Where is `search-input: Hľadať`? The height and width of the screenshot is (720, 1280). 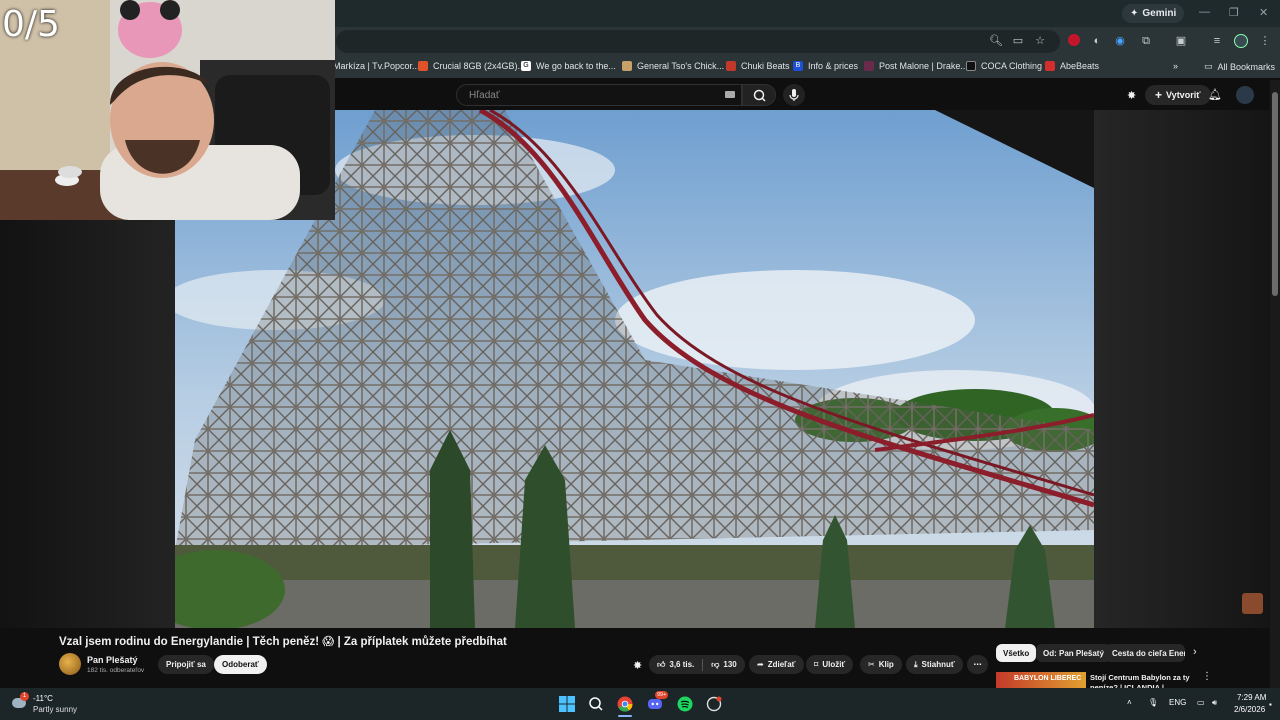 search-input: Hľadať is located at coordinates (599, 95).